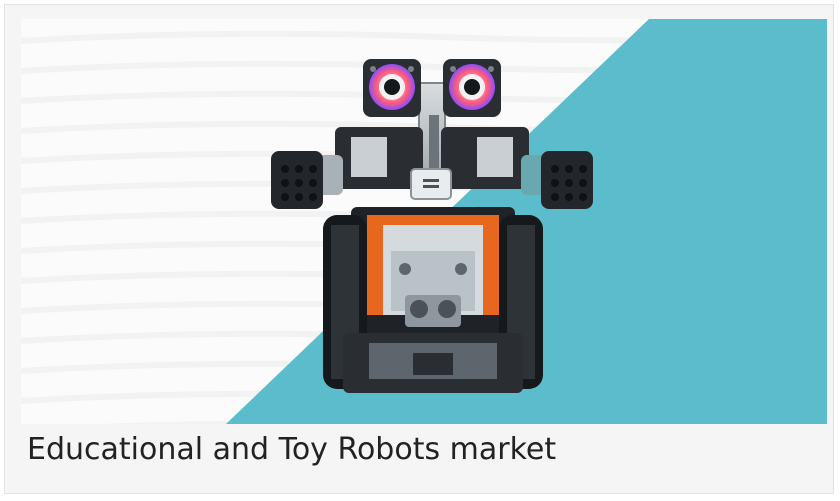 This screenshot has width=840, height=501. I want to click on right-eye, so click(472, 88).